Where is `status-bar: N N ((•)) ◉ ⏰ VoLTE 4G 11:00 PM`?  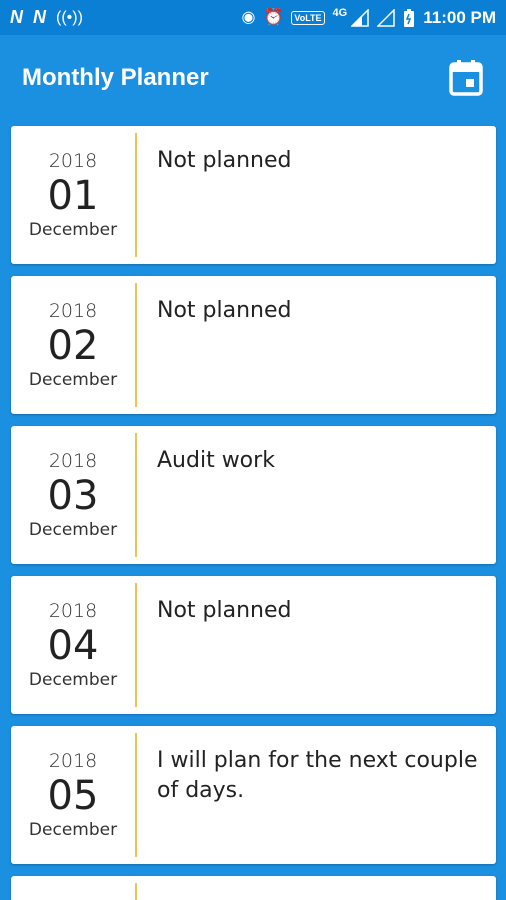 status-bar: N N ((•)) ◉ ⏰ VoLTE 4G 11:00 PM is located at coordinates (253, 17).